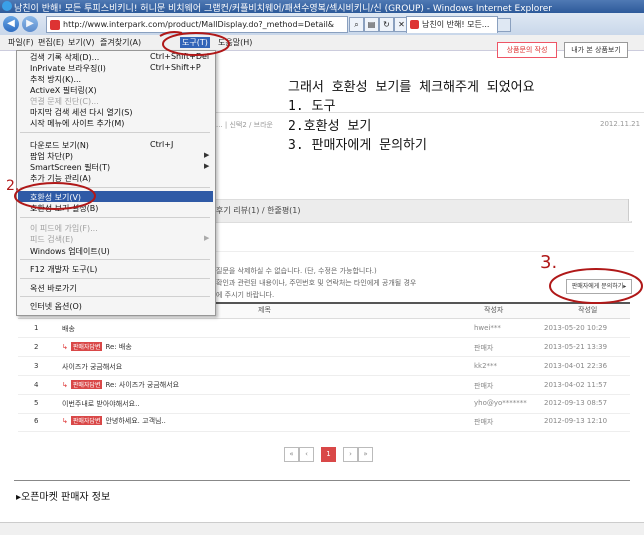 This screenshot has width=644, height=535. What do you see at coordinates (12, 186) in the screenshot?
I see `mark-step-2: 2.` at bounding box center [12, 186].